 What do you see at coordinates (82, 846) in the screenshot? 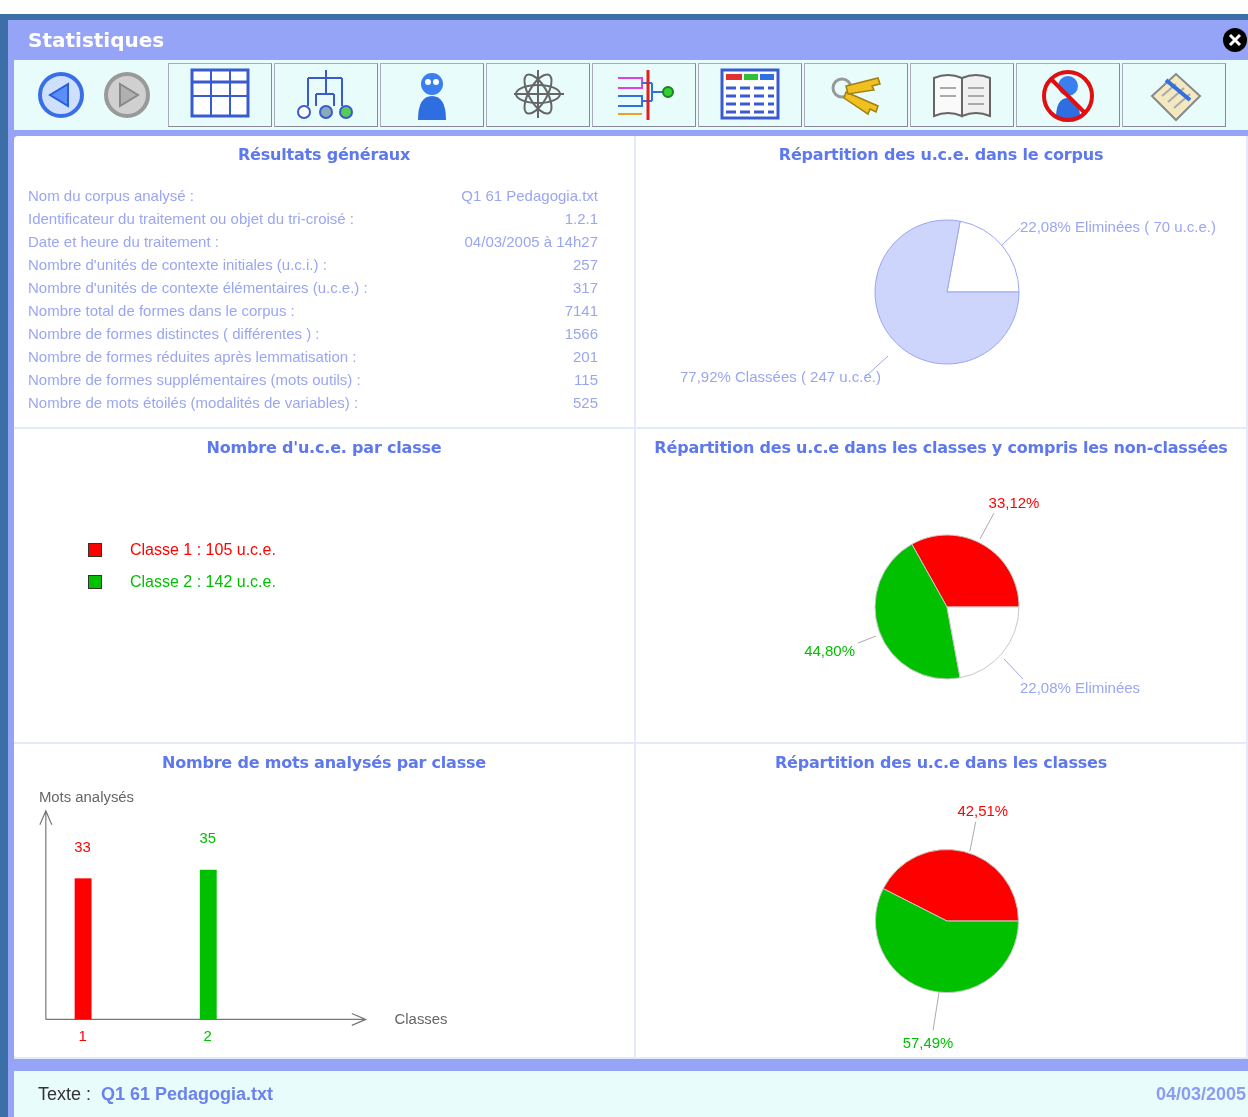
I see `bar-value: 33` at bounding box center [82, 846].